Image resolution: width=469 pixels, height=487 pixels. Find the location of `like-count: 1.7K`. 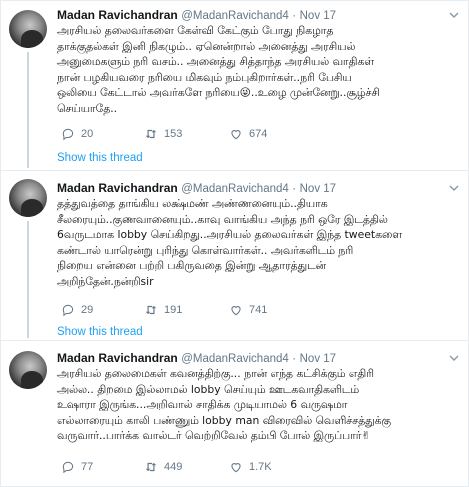

like-count: 1.7K is located at coordinates (260, 467).